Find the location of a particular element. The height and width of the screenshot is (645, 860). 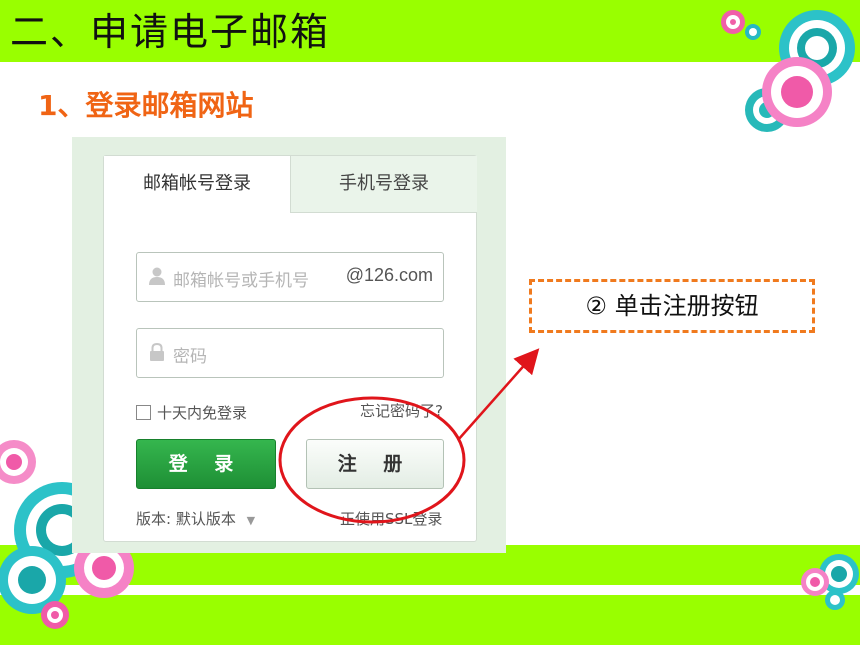

instruction-callout: ② 单击注册按钮 is located at coordinates (672, 306).